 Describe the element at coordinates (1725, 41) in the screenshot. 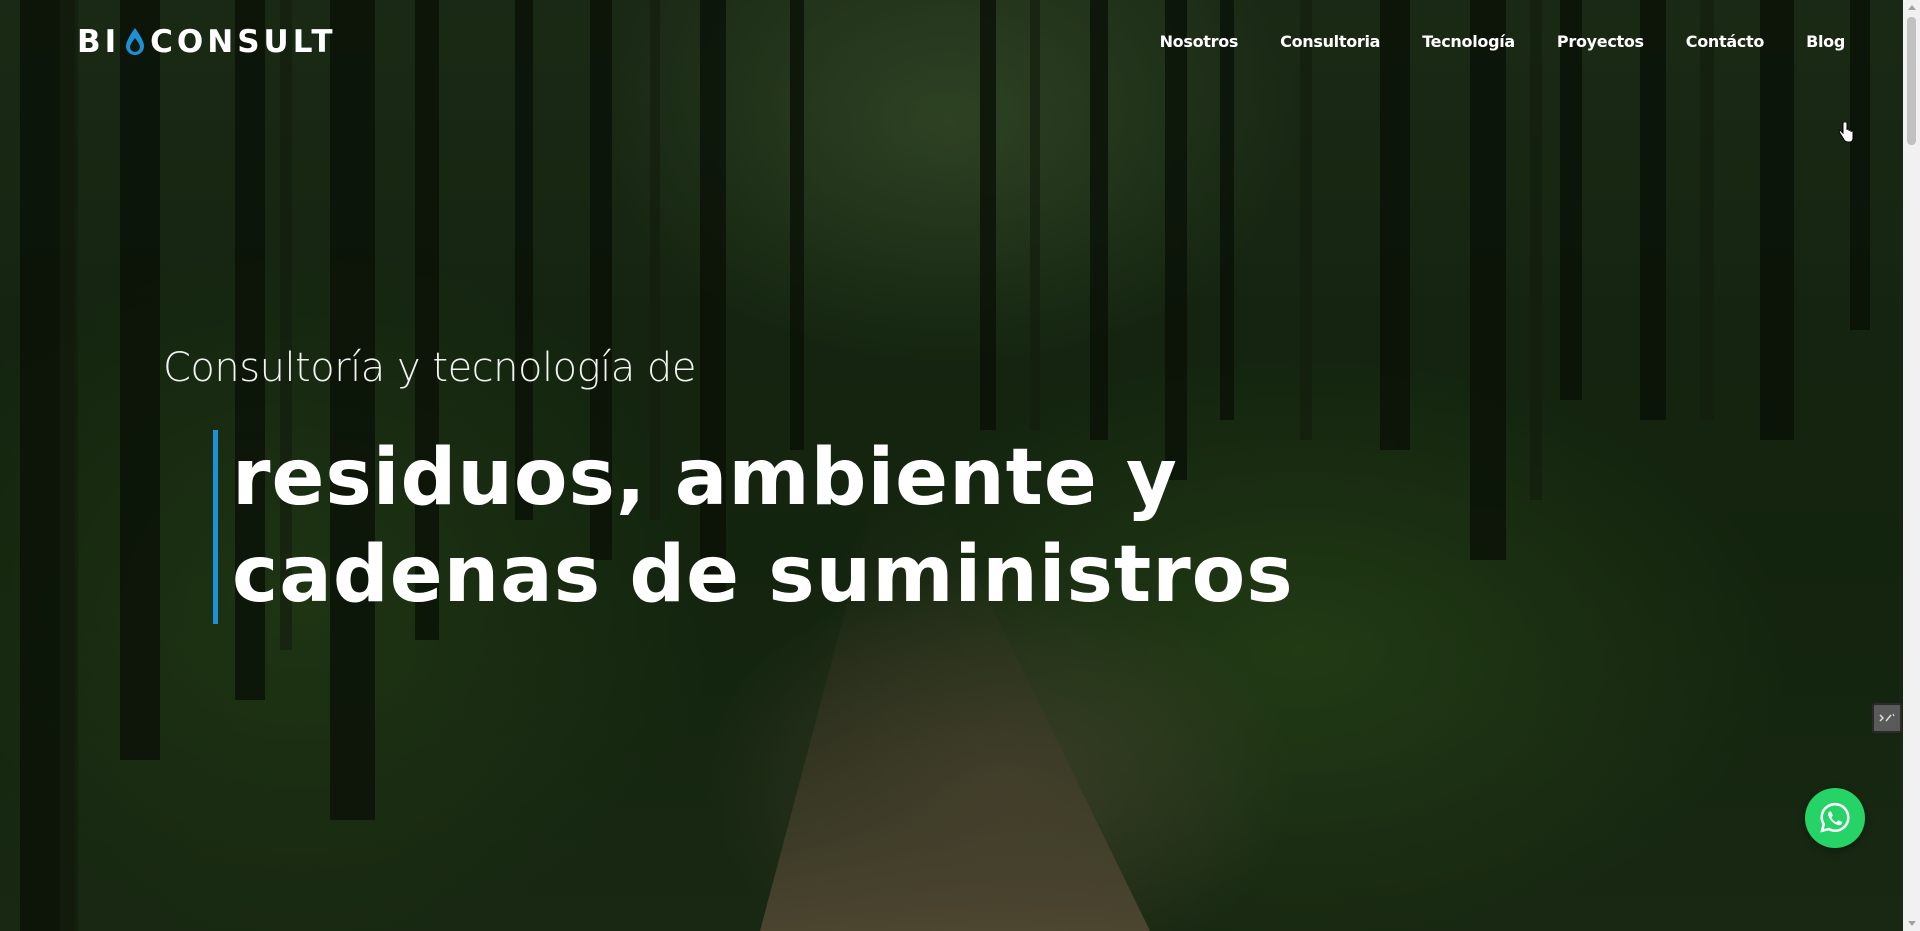

I see `nav-link-contacto: Contácto` at that location.